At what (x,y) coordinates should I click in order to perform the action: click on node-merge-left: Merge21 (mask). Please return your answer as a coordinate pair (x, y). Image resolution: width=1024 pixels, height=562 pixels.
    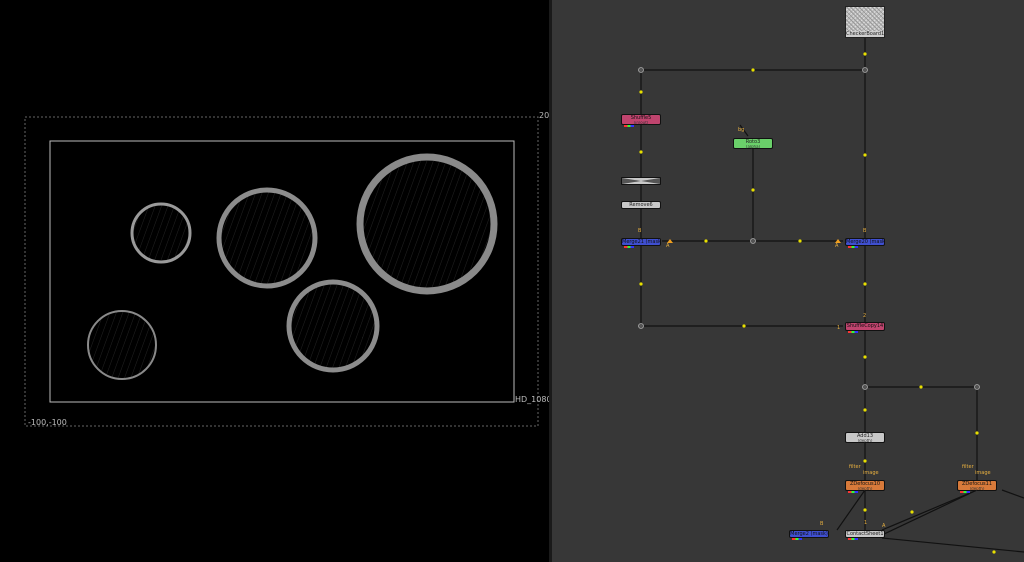
    Looking at the image, I should click on (641, 243).